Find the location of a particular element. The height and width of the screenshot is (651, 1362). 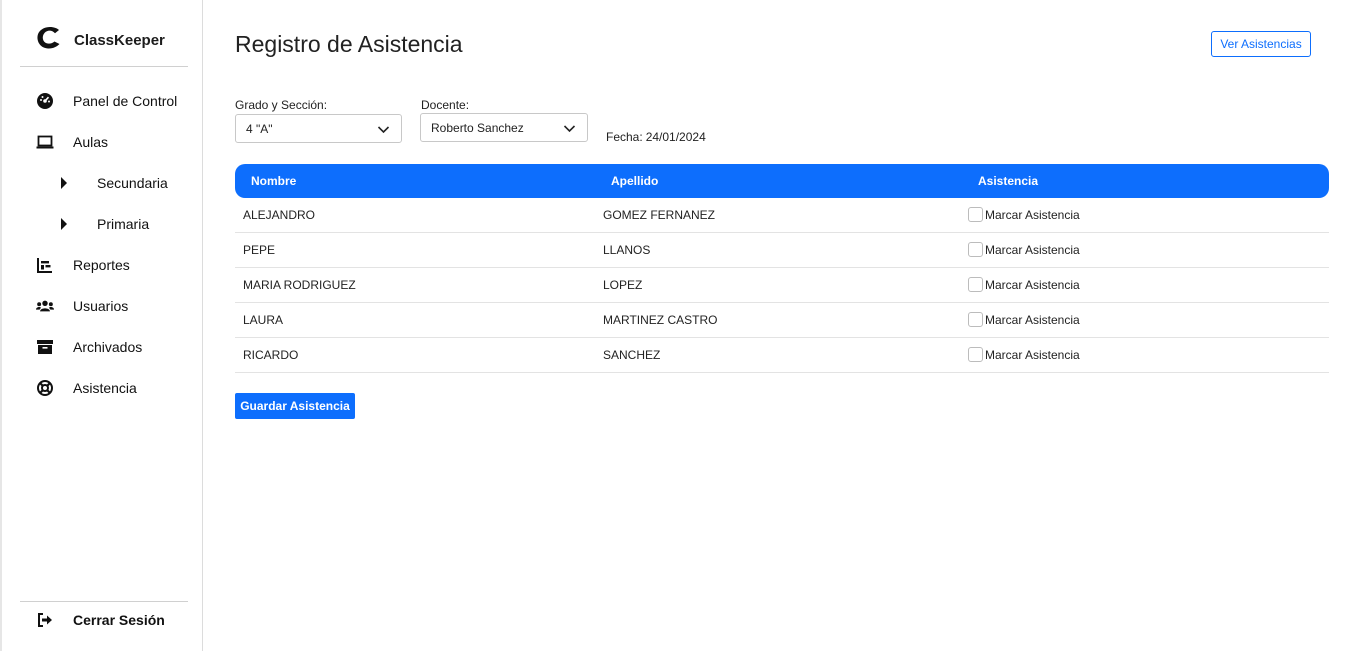

teacher-select-value: Roberto Sanchez is located at coordinates (477, 127).